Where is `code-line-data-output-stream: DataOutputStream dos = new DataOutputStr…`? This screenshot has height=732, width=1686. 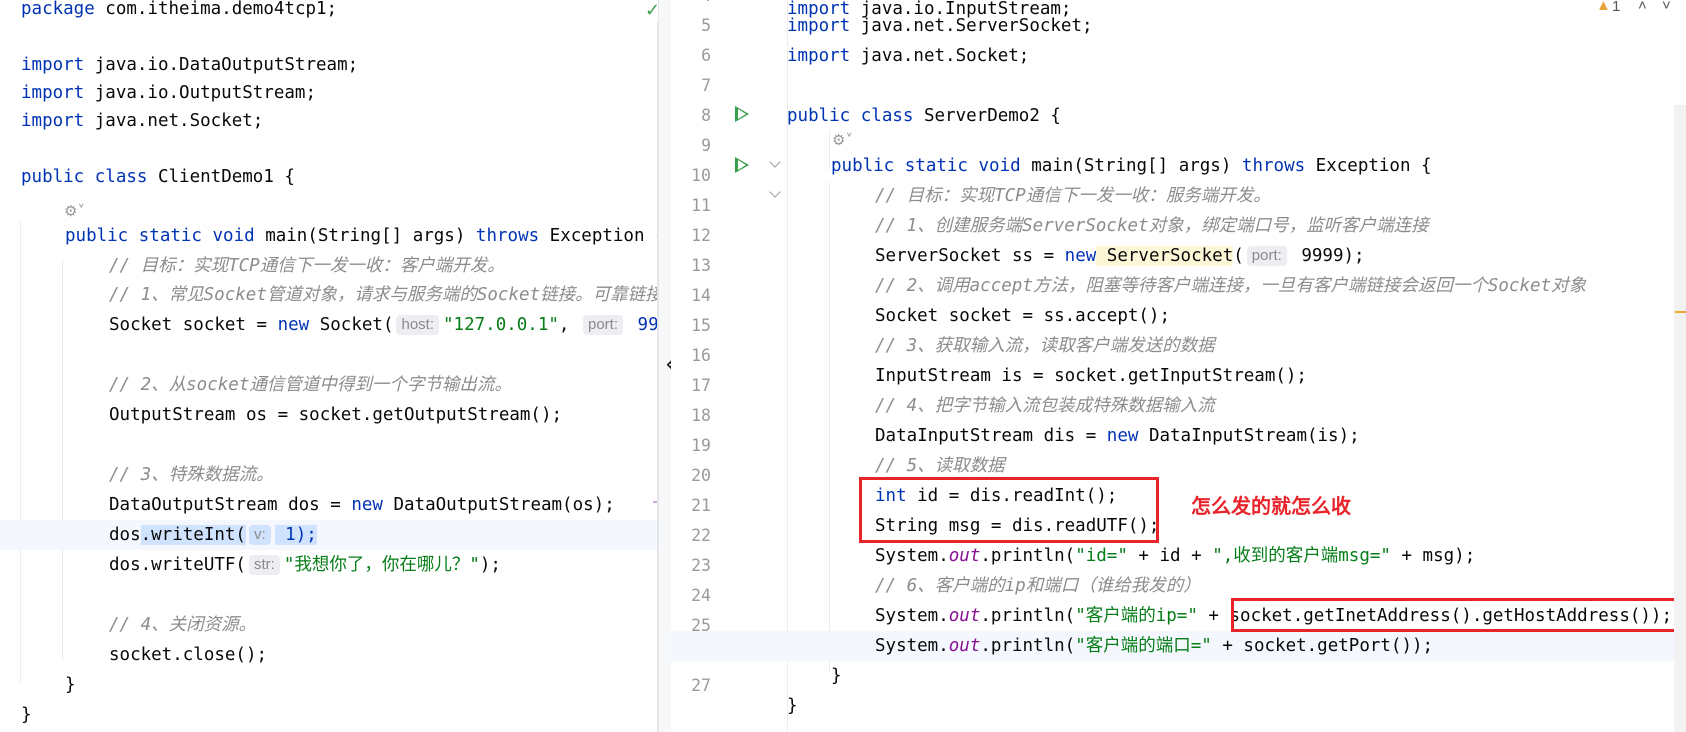 code-line-data-output-stream: DataOutputStream dos = new DataOutputStr… is located at coordinates (335, 505).